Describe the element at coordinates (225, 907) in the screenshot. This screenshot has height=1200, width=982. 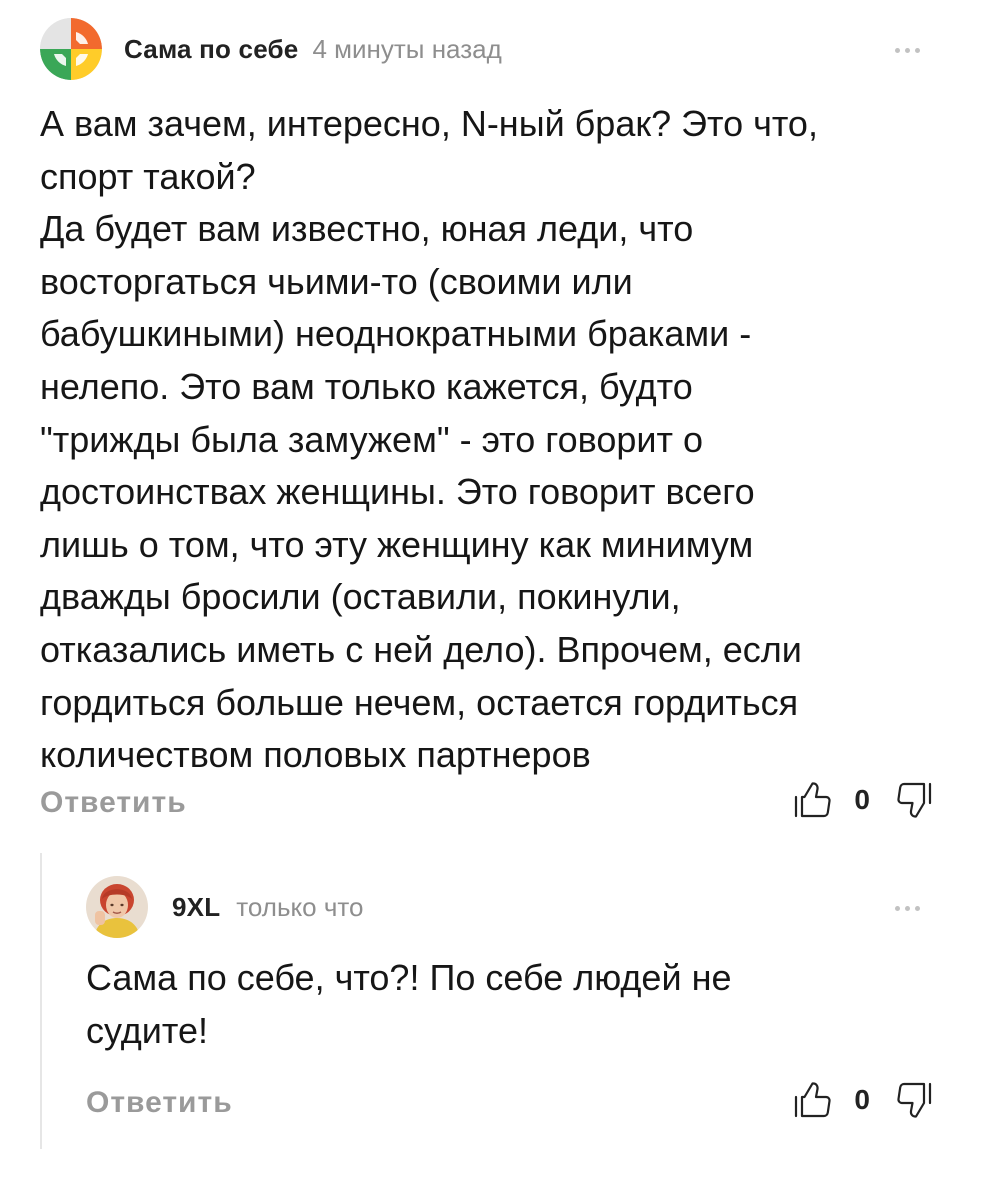
I see `comment-header: 9XL только что` at that location.